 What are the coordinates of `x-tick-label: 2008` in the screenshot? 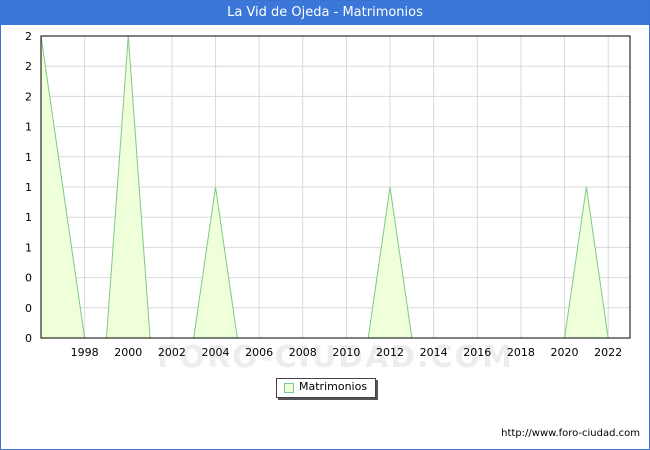 It's located at (303, 352).